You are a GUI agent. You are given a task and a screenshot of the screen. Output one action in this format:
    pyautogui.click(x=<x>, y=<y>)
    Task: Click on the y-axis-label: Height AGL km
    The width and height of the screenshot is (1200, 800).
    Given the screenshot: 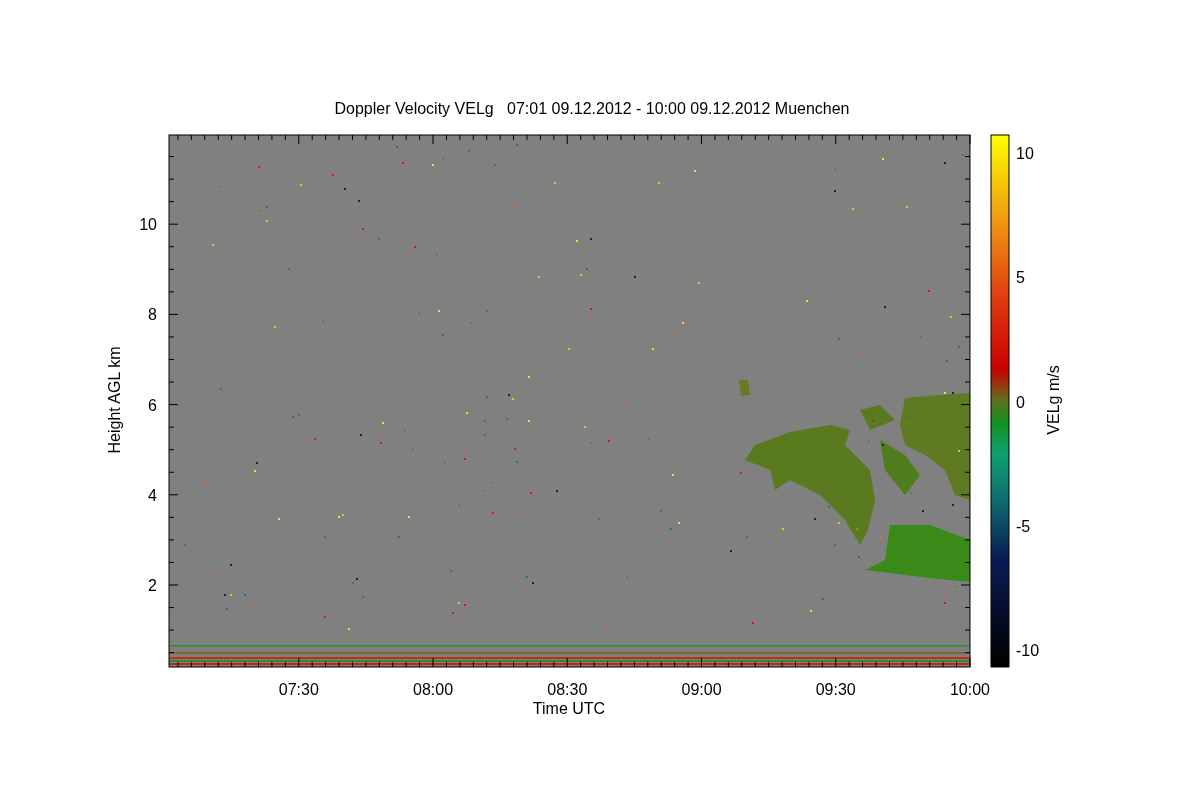 What is the action you would take?
    pyautogui.click(x=114, y=400)
    